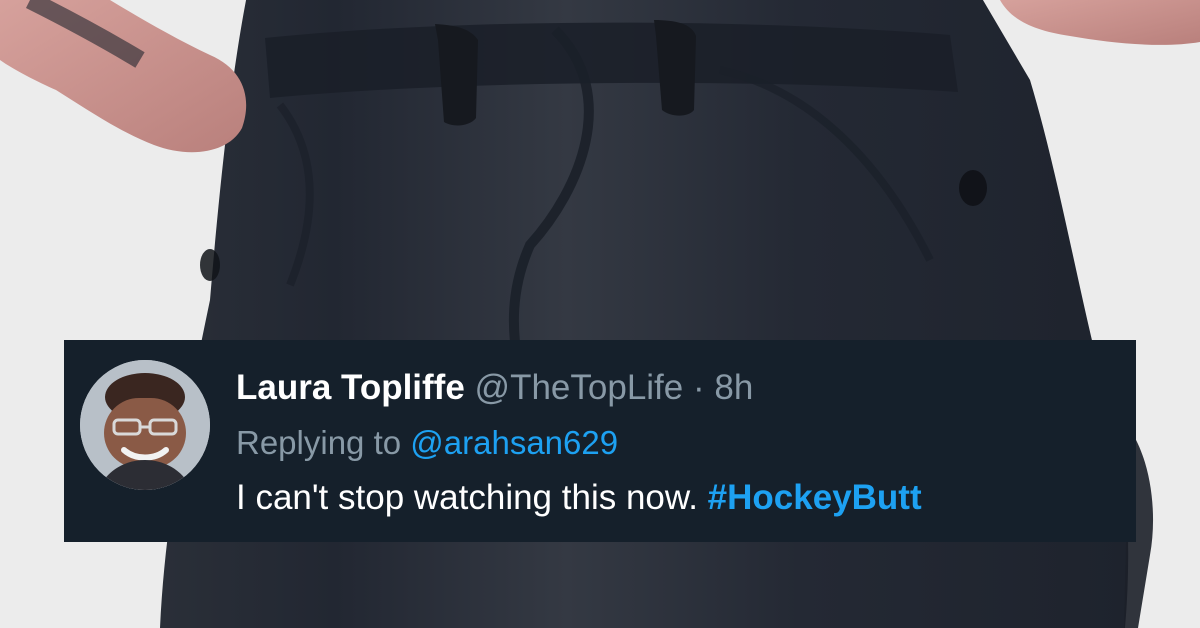  What do you see at coordinates (514, 442) in the screenshot?
I see `reply-mention-link: @arahsan629` at bounding box center [514, 442].